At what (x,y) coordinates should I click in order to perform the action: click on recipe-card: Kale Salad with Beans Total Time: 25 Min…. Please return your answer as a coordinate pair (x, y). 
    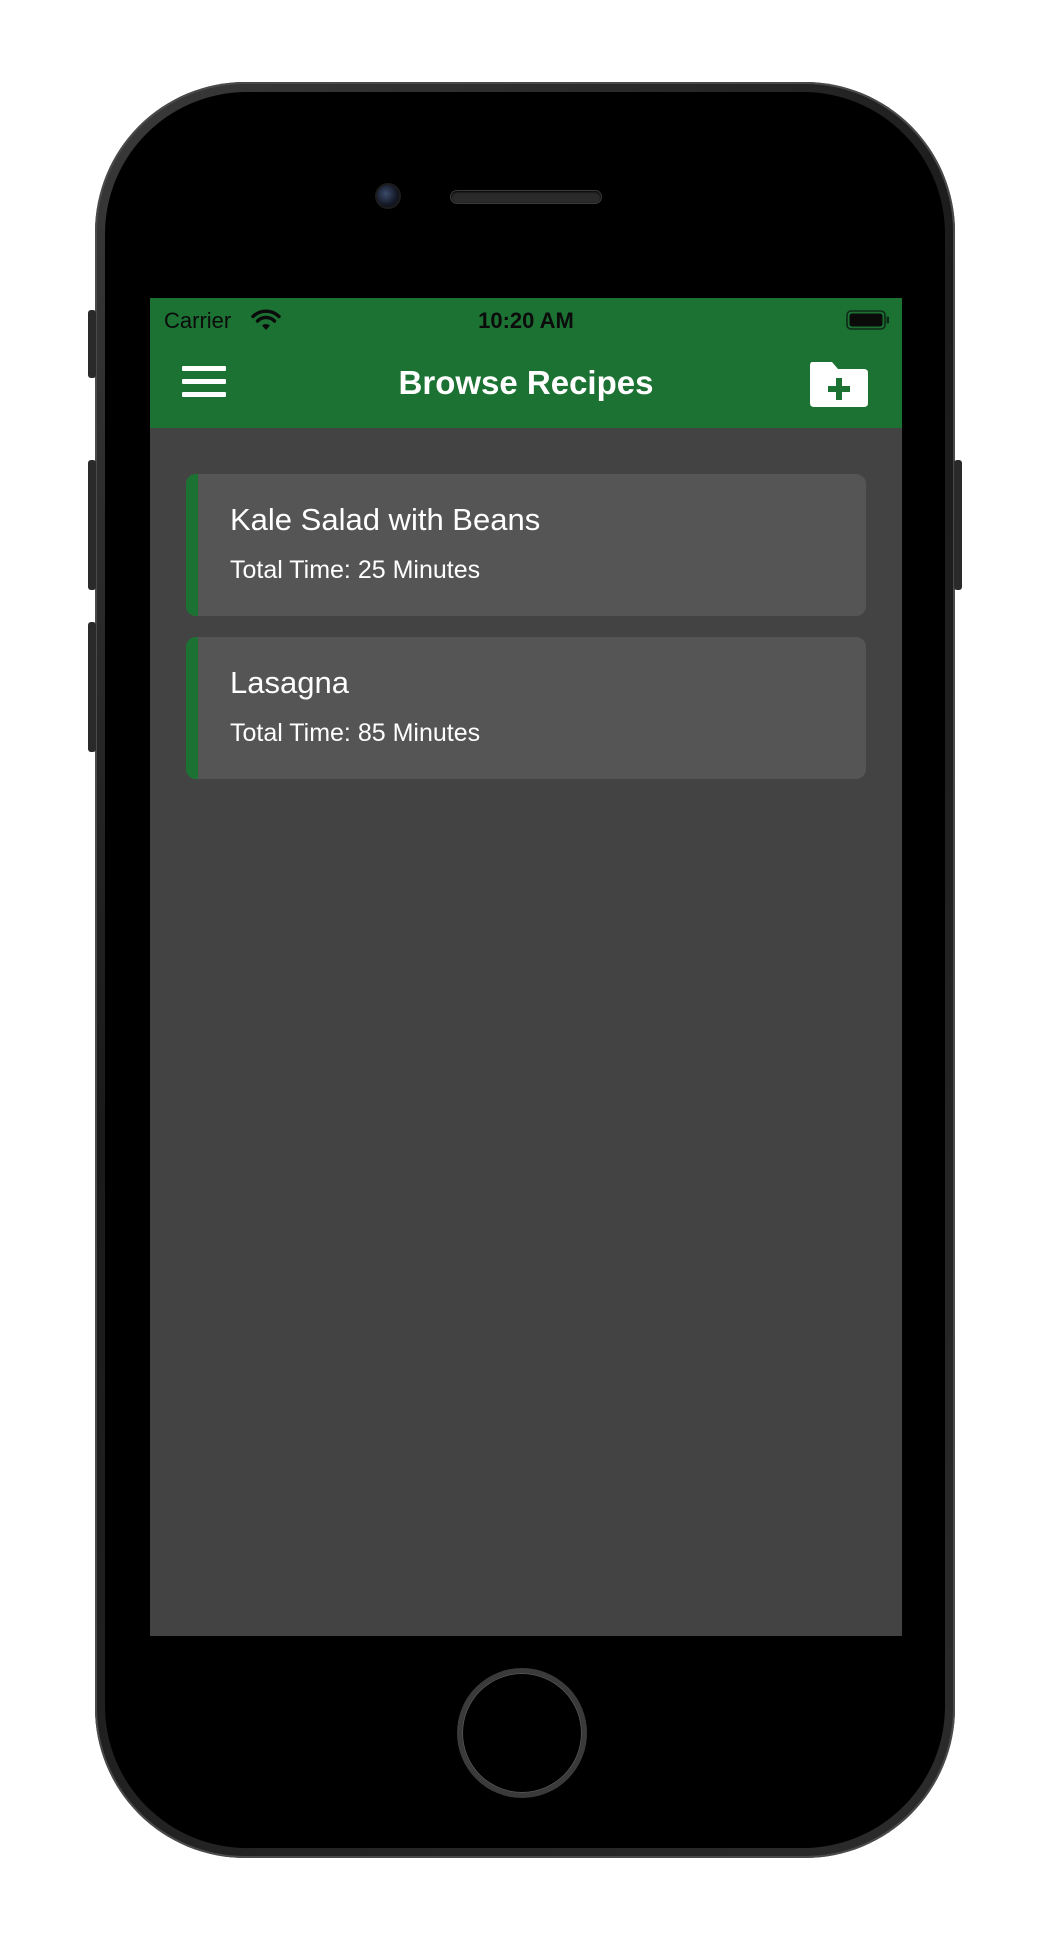
    Looking at the image, I should click on (526, 545).